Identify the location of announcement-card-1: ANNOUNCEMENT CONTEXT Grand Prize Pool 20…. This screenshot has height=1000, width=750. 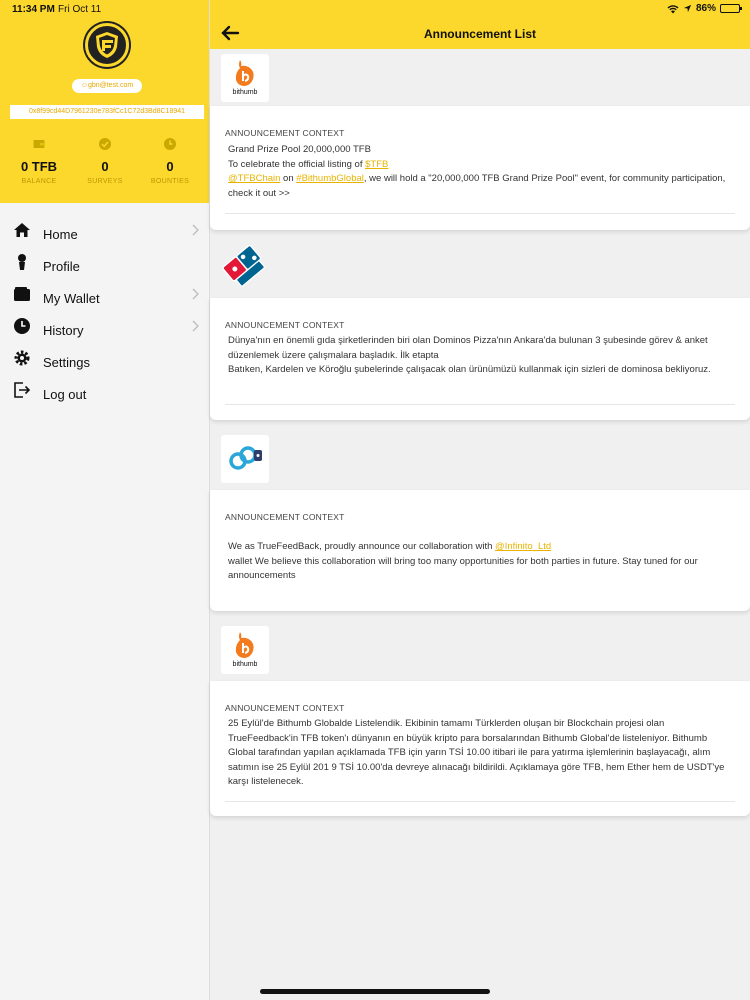
(480, 168).